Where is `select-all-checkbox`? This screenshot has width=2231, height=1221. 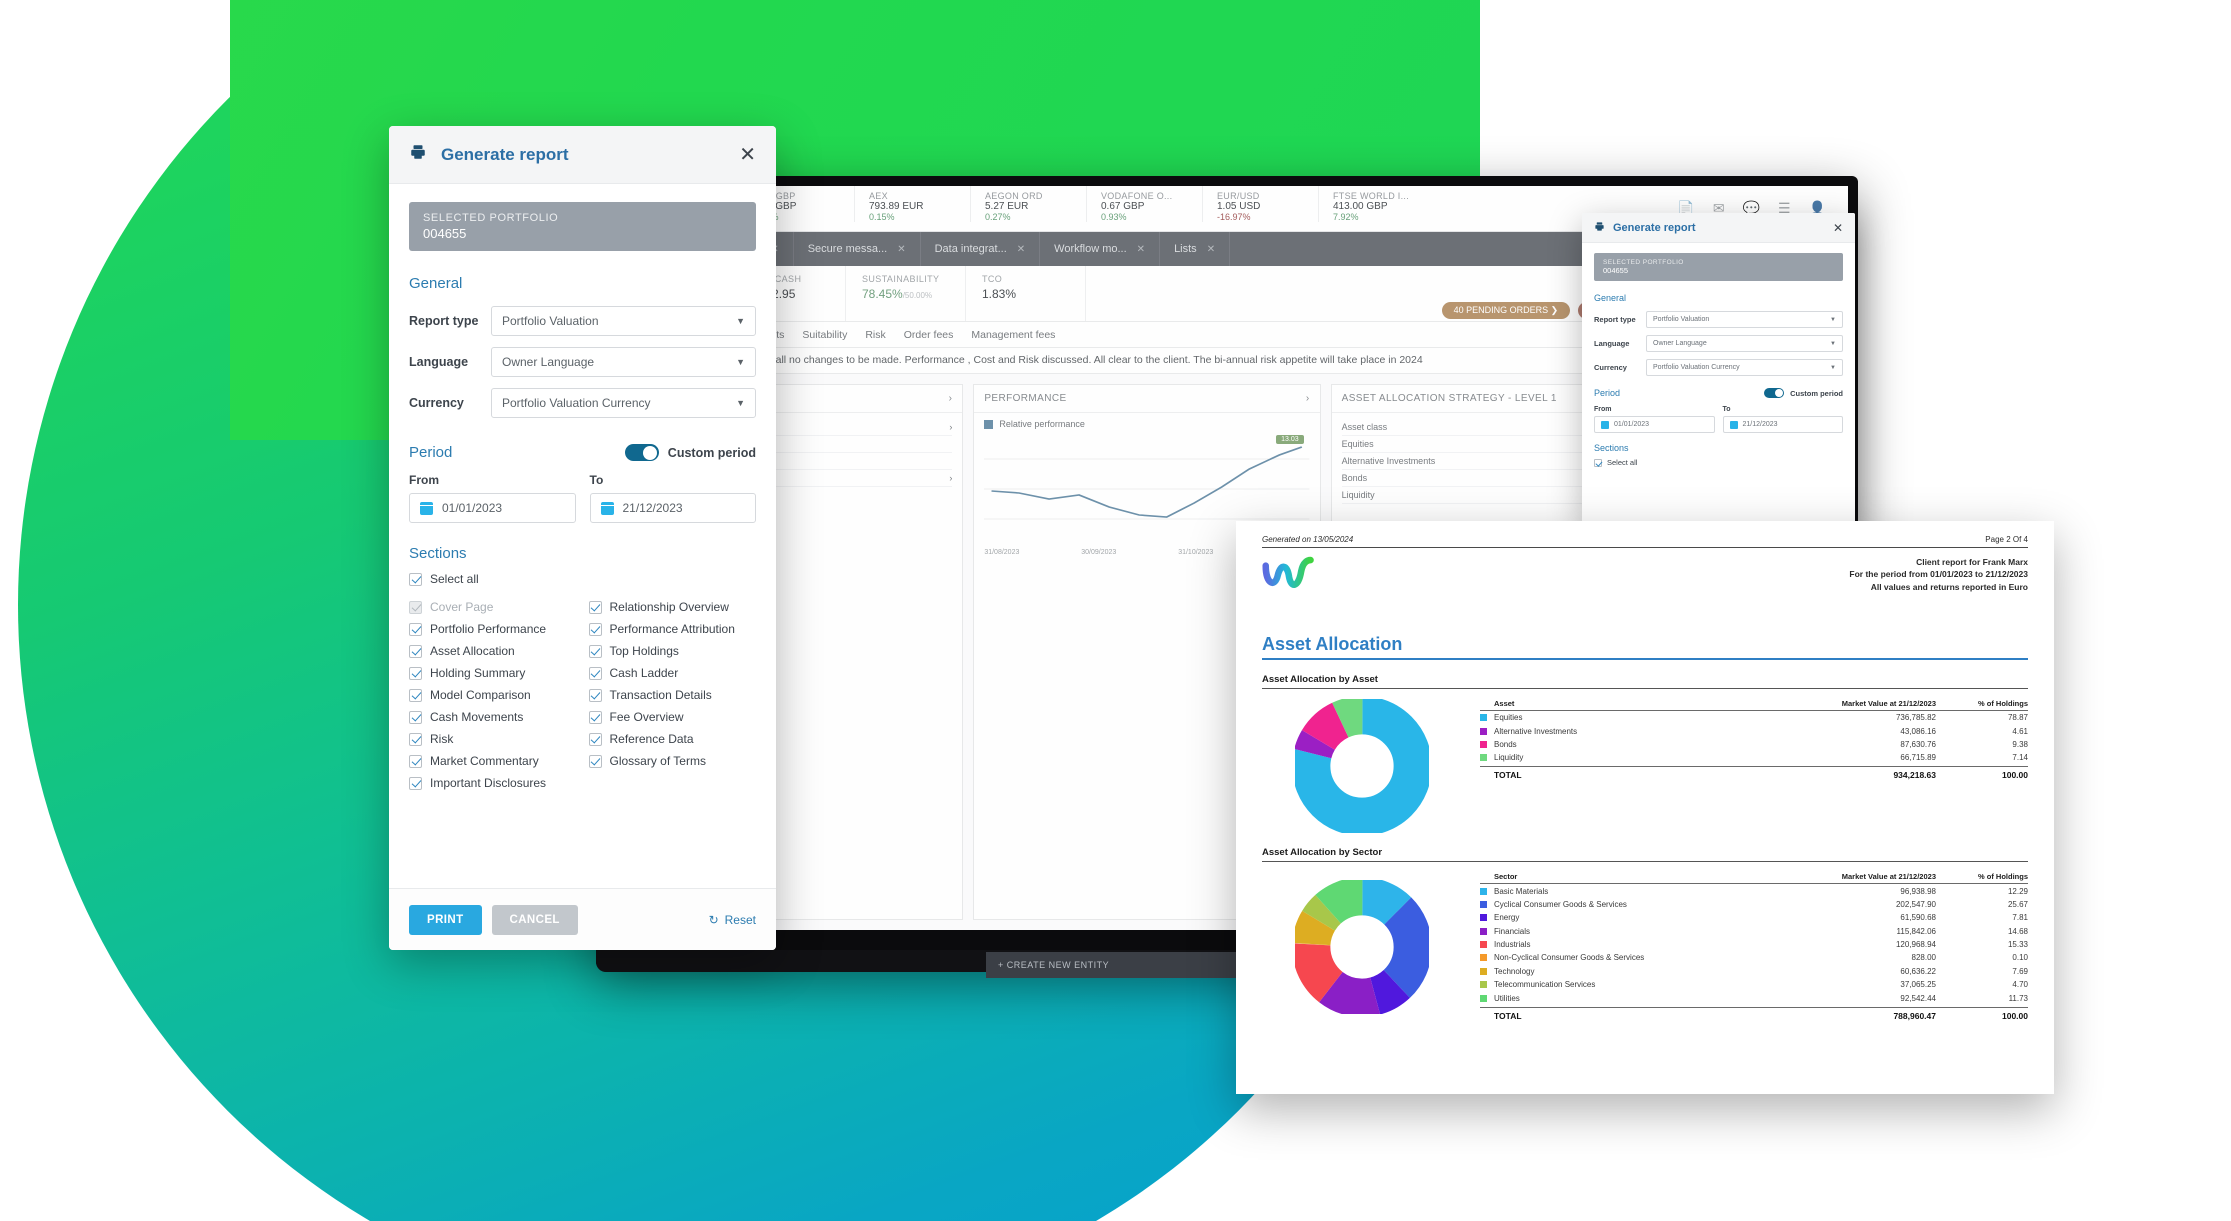 select-all-checkbox is located at coordinates (415, 579).